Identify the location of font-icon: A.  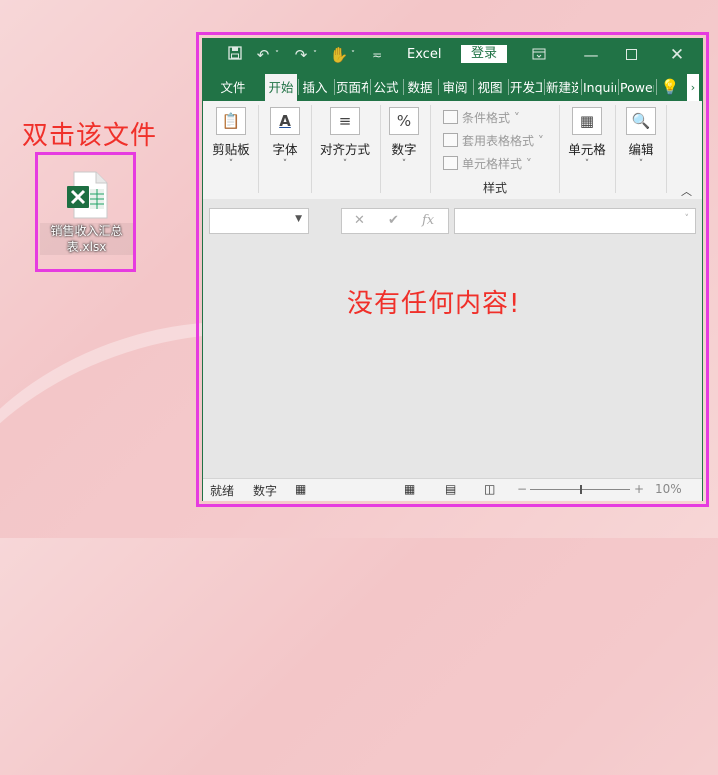
(285, 121).